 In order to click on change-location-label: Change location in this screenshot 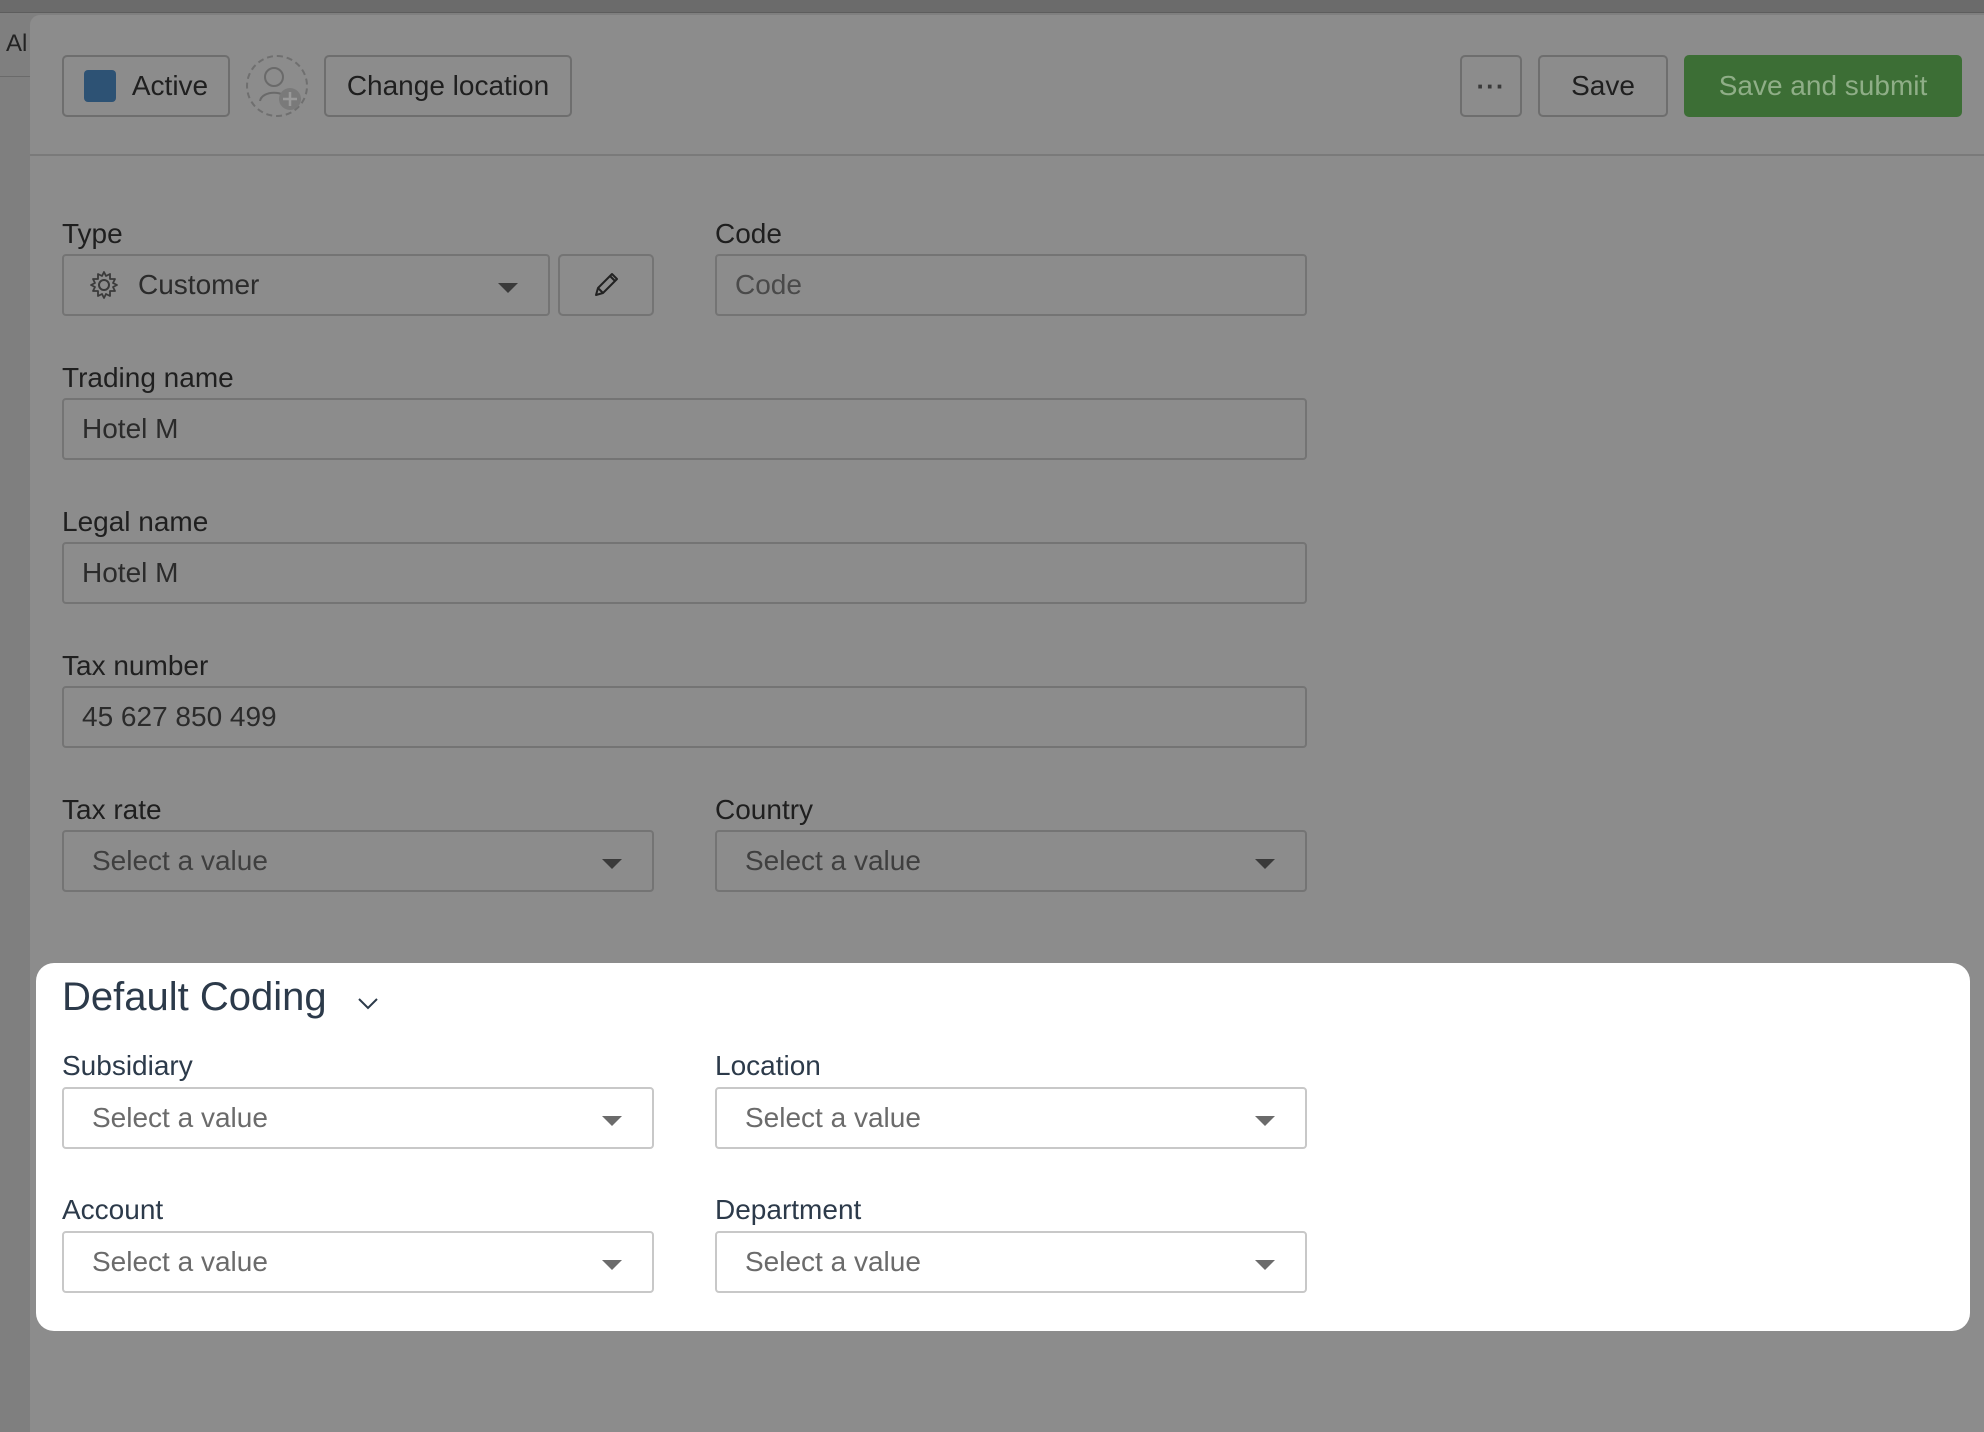, I will do `click(448, 85)`.